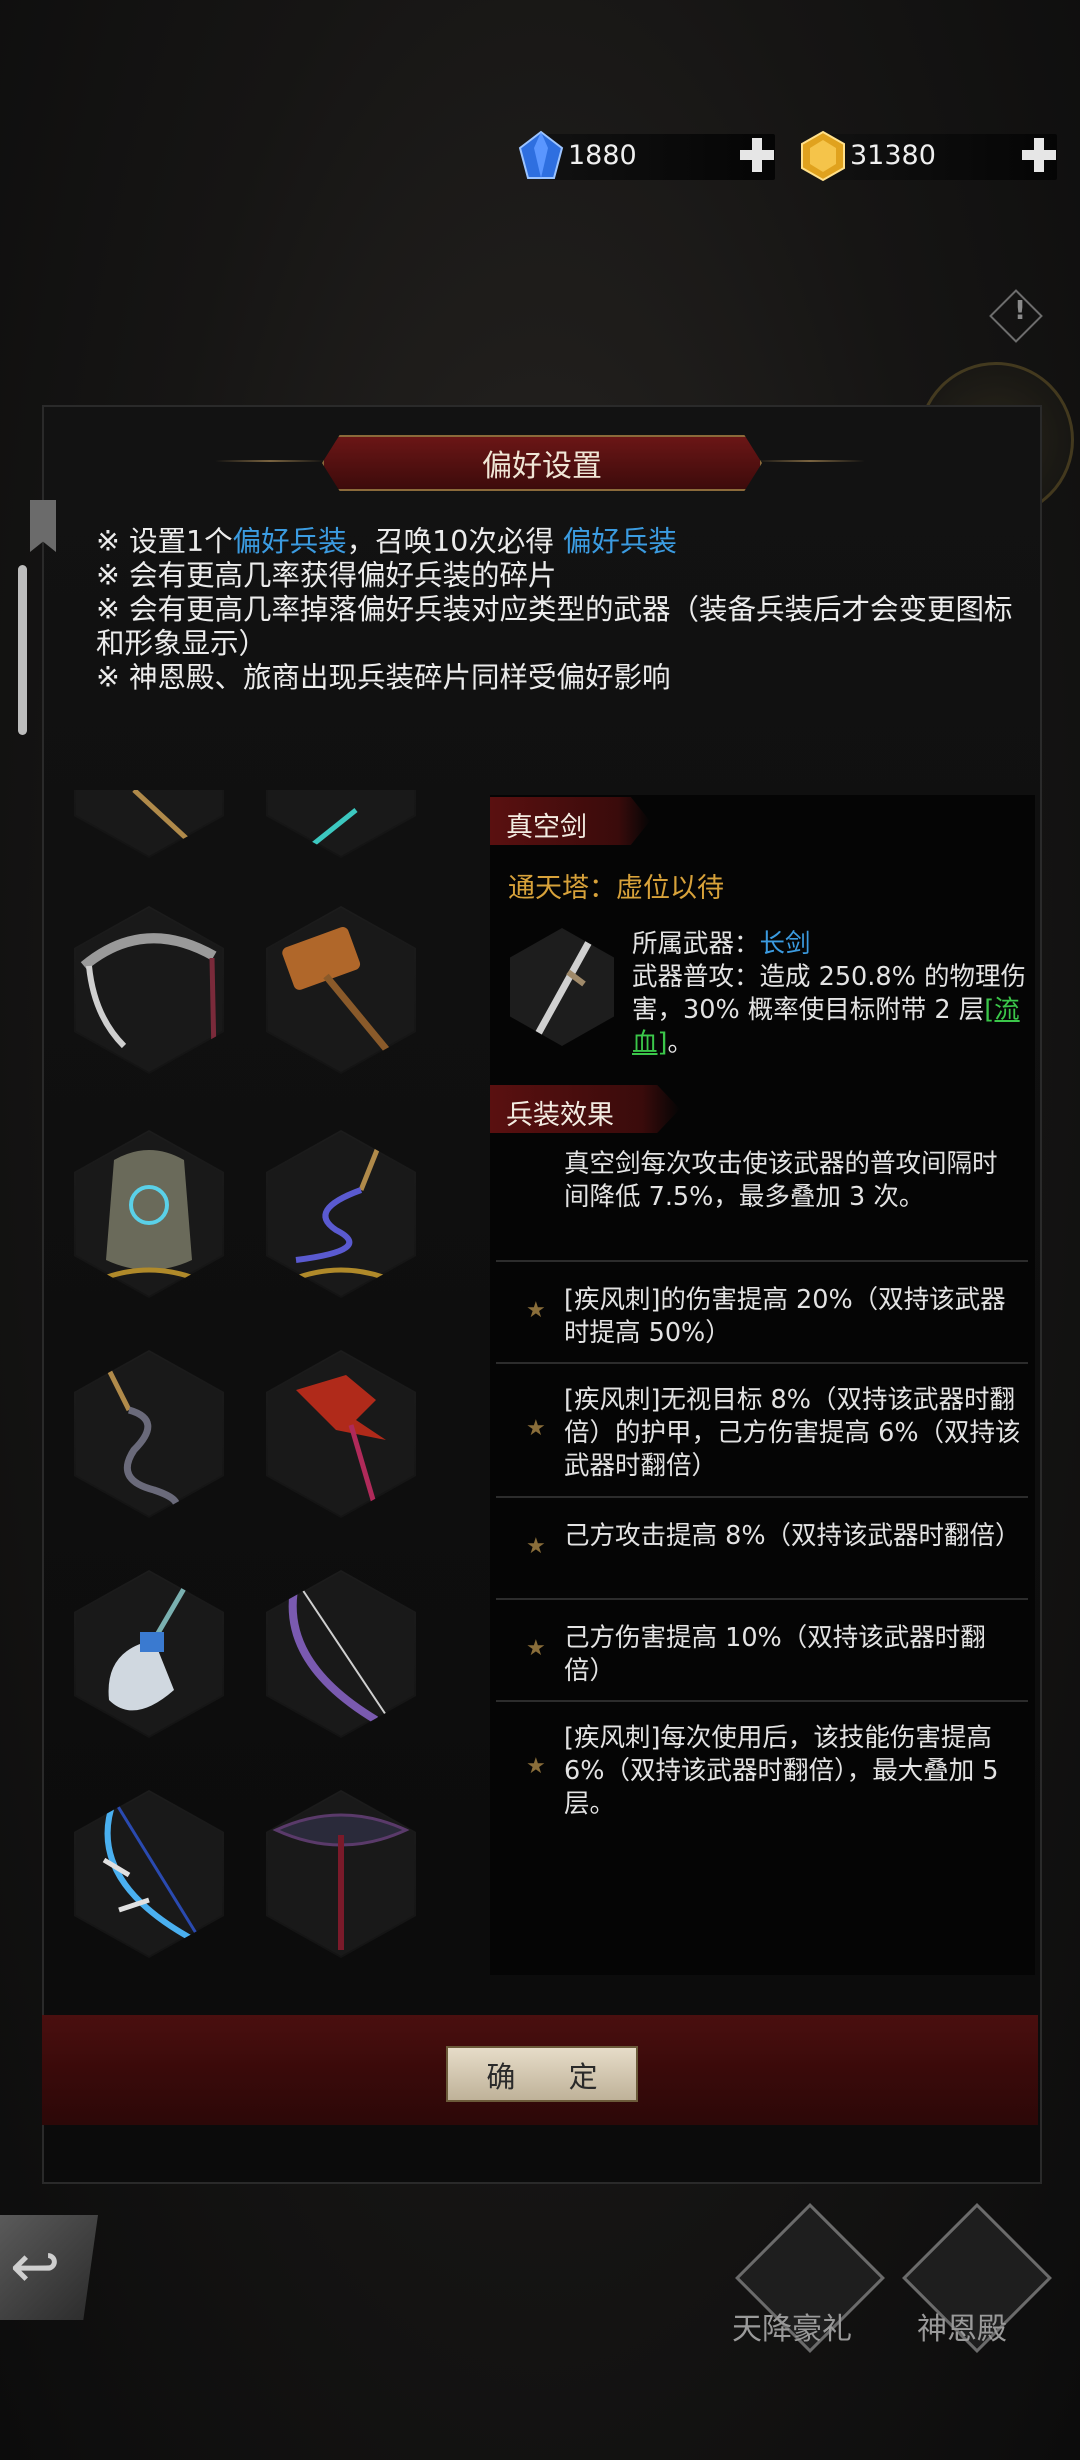 Image resolution: width=1080 pixels, height=2460 pixels. I want to click on scythe-icon, so click(148, 995).